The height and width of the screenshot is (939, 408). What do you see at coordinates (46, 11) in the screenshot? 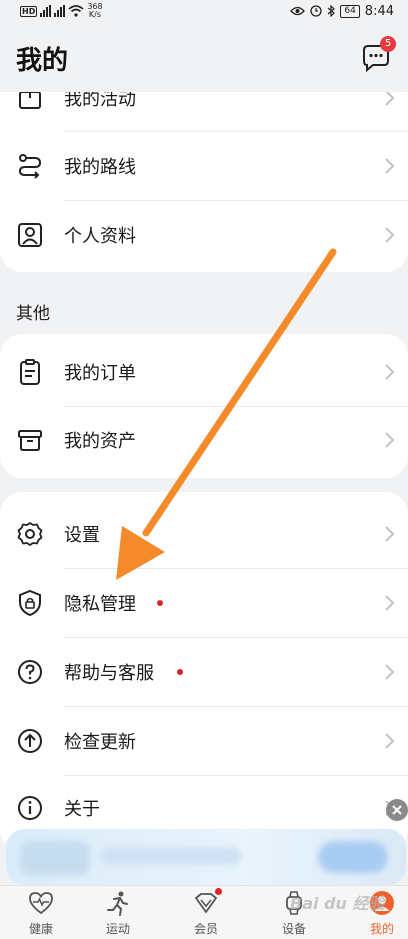
I see `signal-icon` at bounding box center [46, 11].